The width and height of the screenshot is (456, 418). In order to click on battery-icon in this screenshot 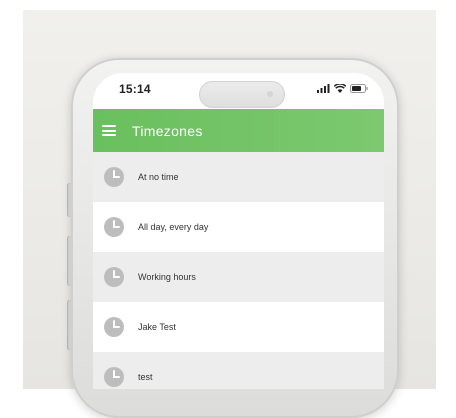, I will do `click(359, 88)`.